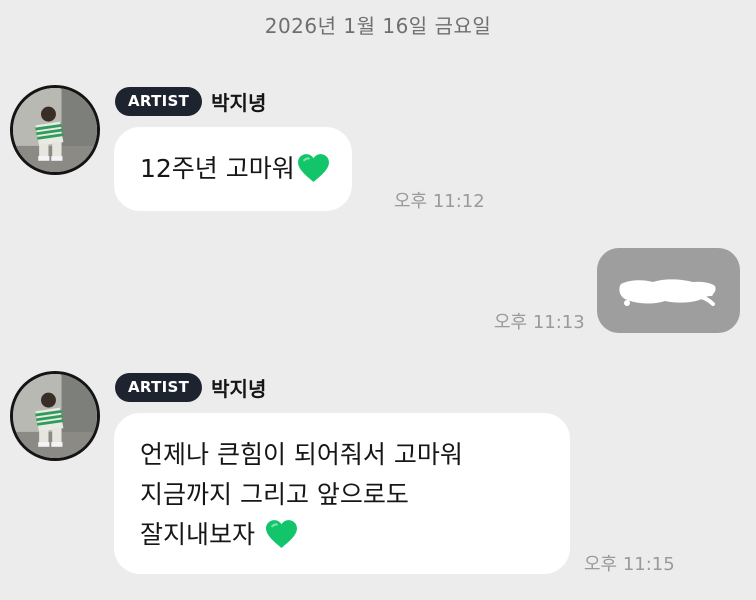 The image size is (756, 600). Describe the element at coordinates (217, 168) in the screenshot. I see `message-text: 12주년 고마워` at that location.